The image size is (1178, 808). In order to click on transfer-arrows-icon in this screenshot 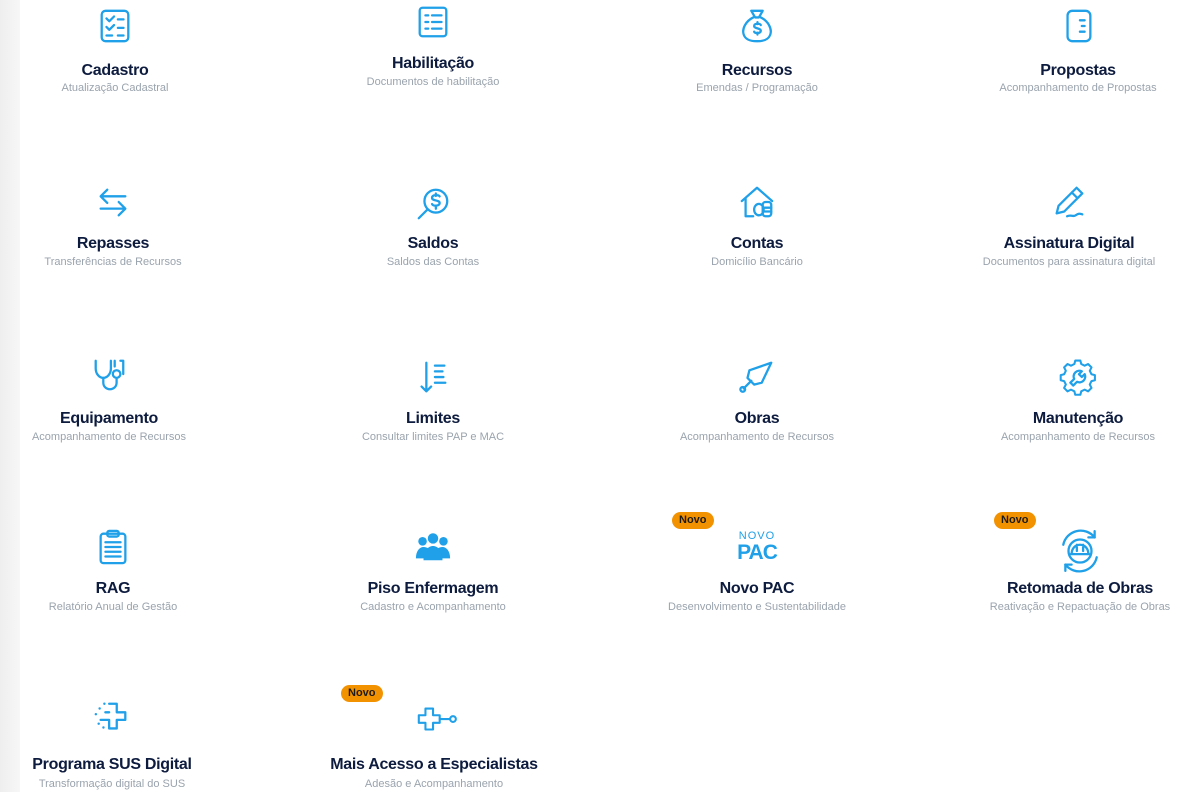, I will do `click(113, 202)`.